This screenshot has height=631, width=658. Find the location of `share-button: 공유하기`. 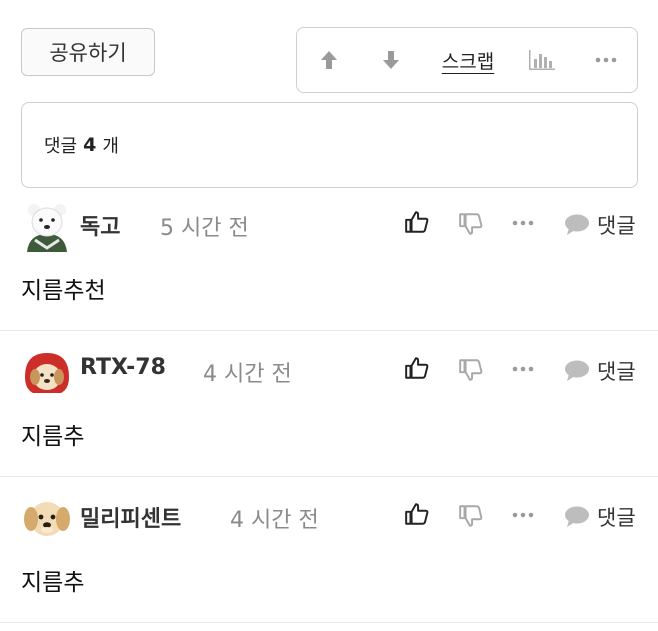

share-button: 공유하기 is located at coordinates (88, 52).